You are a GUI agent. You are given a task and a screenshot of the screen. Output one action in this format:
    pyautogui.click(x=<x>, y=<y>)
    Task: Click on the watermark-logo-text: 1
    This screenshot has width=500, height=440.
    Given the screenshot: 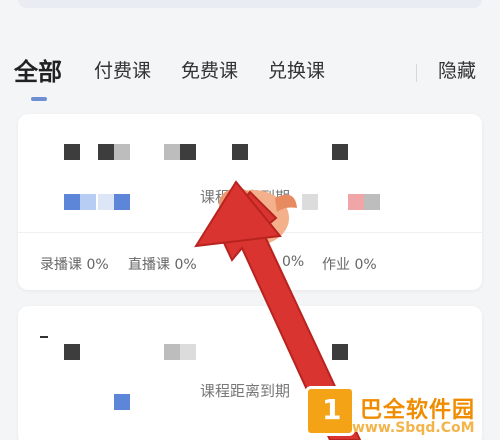 What is the action you would take?
    pyautogui.click(x=332, y=409)
    